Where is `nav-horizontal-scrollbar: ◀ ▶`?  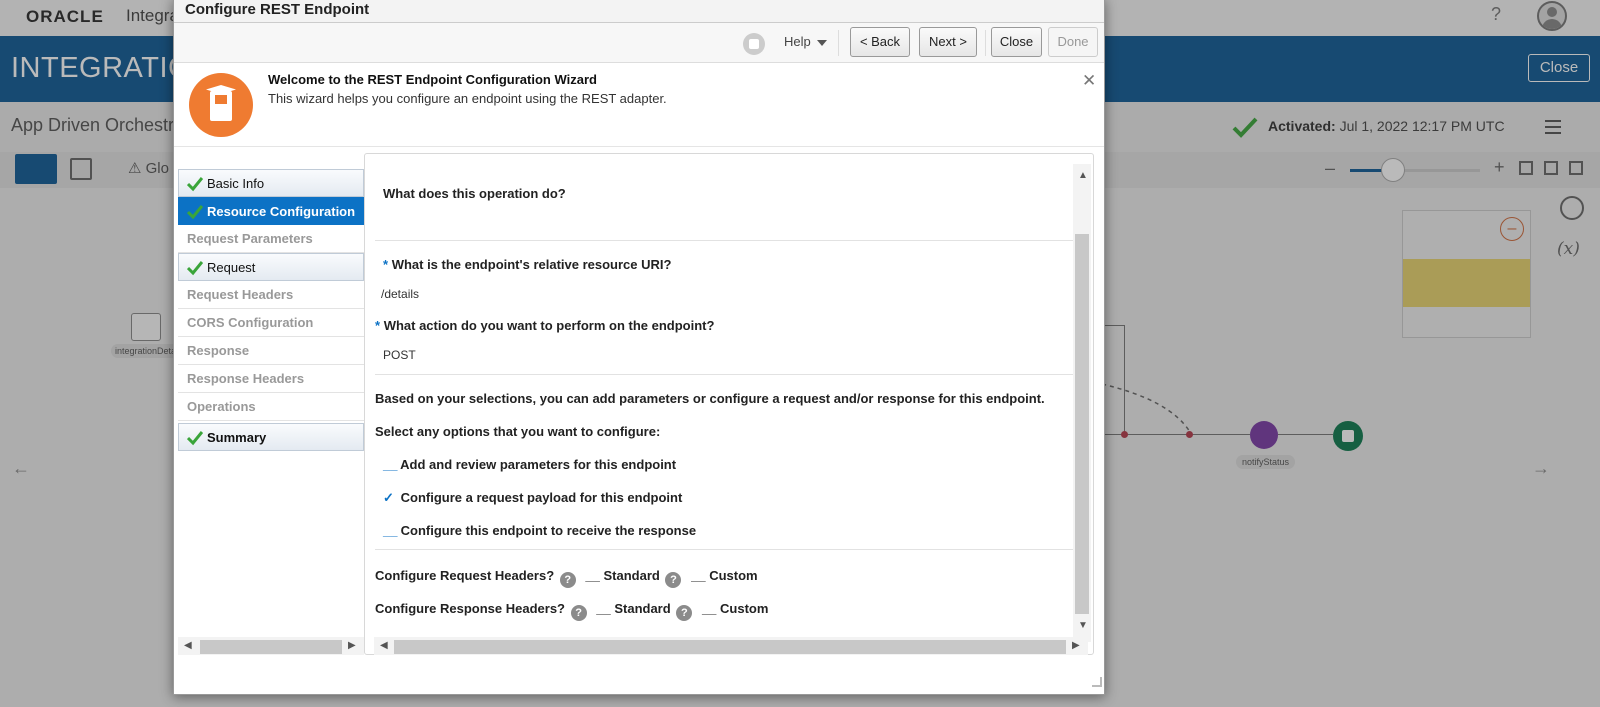
nav-horizontal-scrollbar: ◀ ▶ is located at coordinates (271, 646).